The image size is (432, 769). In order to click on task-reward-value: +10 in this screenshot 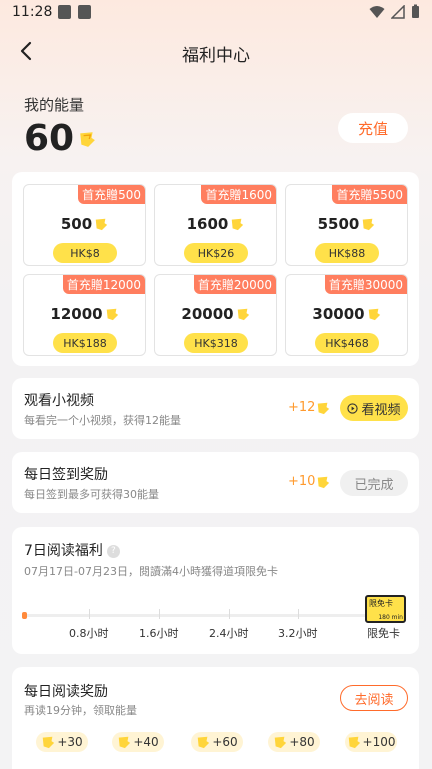, I will do `click(302, 481)`.